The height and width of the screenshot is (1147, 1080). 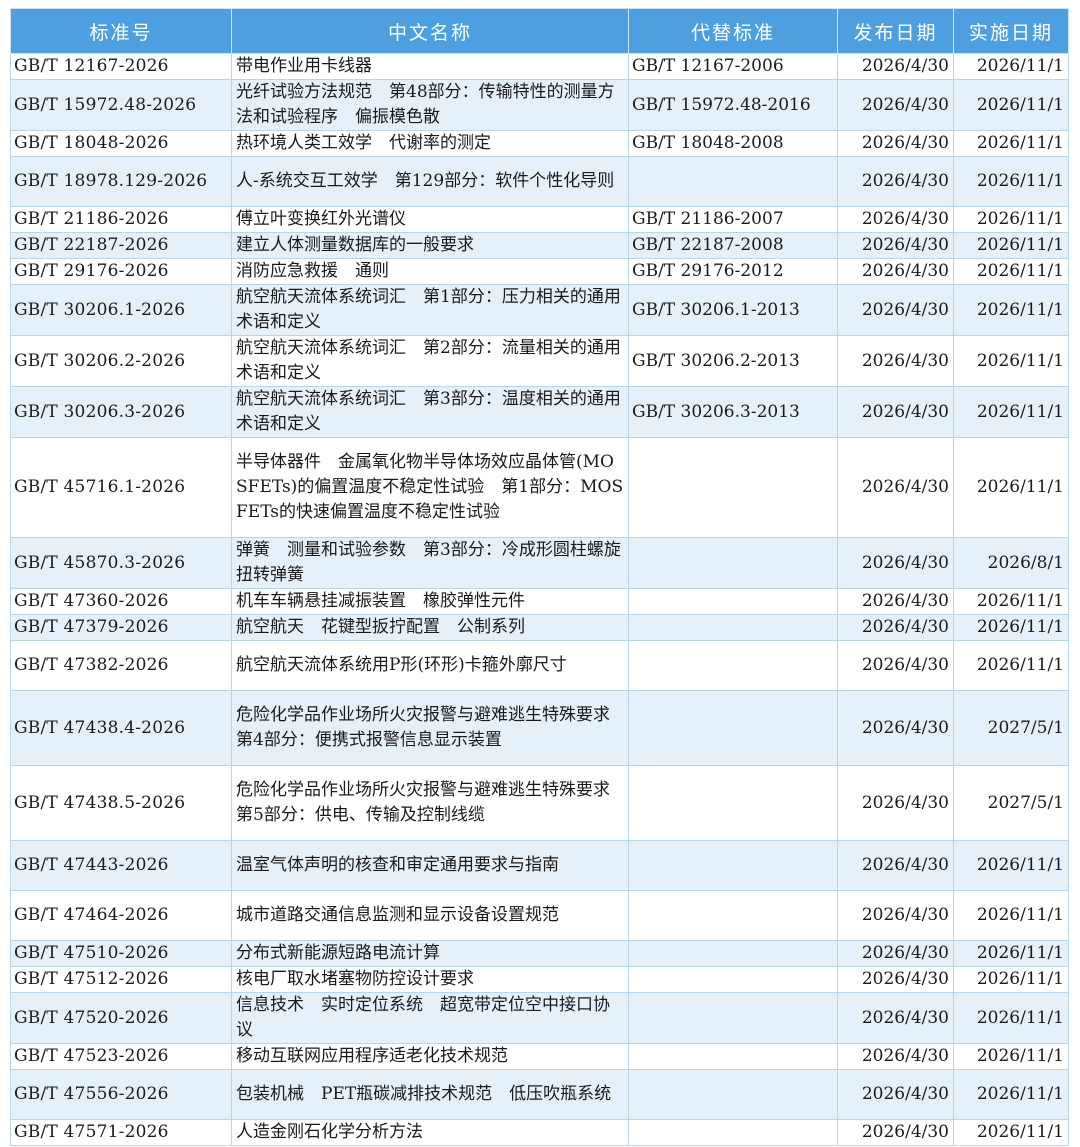 I want to click on cell-chinese-name: 人造金刚石化学分析方法, so click(x=430, y=1132).